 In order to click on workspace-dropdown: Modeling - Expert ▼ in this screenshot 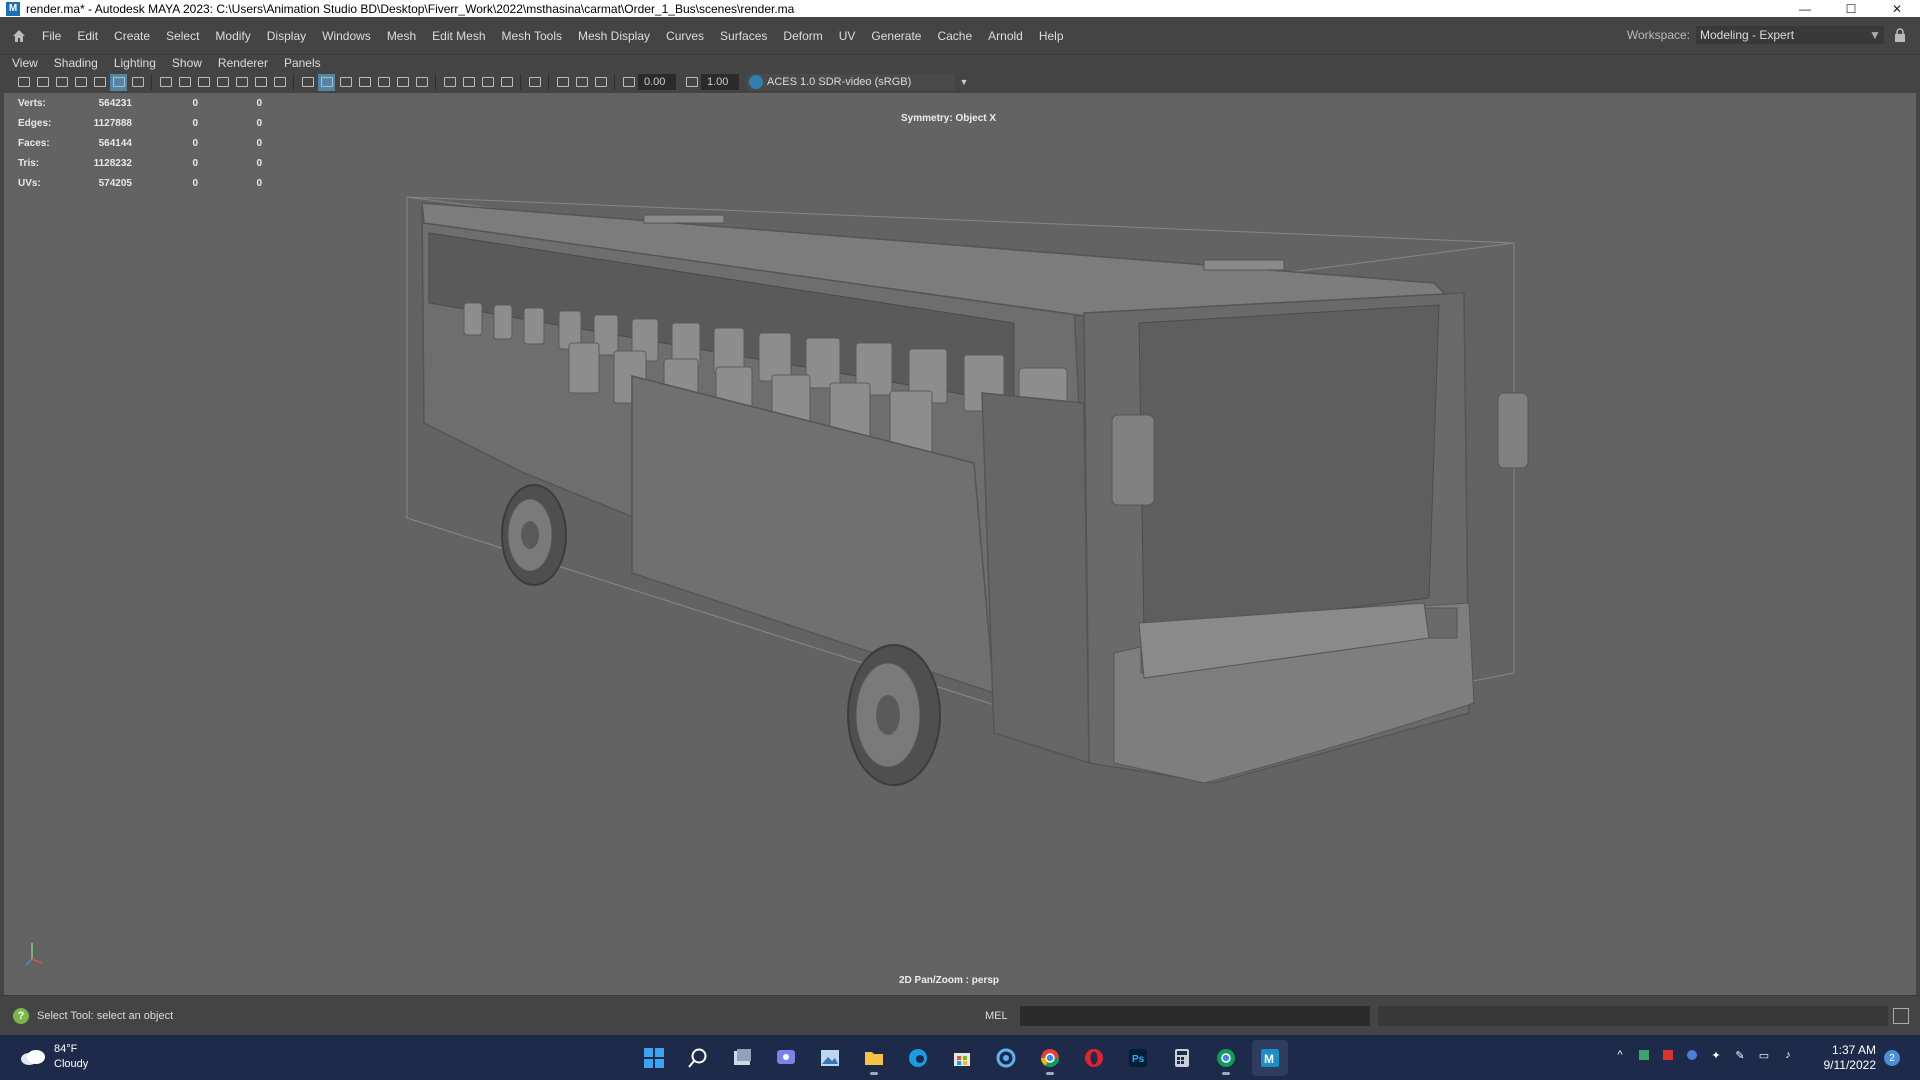, I will do `click(1790, 35)`.